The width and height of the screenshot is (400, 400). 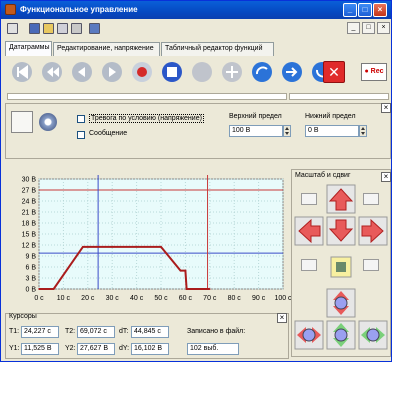 What do you see at coordinates (12, 28) in the screenshot?
I see `menu-icon` at bounding box center [12, 28].